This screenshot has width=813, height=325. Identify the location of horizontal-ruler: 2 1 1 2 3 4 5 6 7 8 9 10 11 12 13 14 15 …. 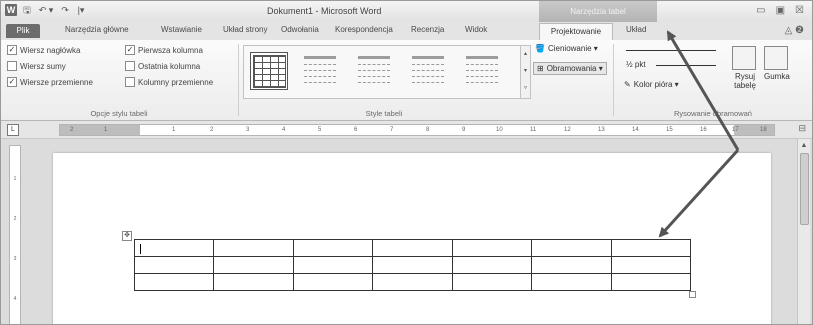
(417, 130).